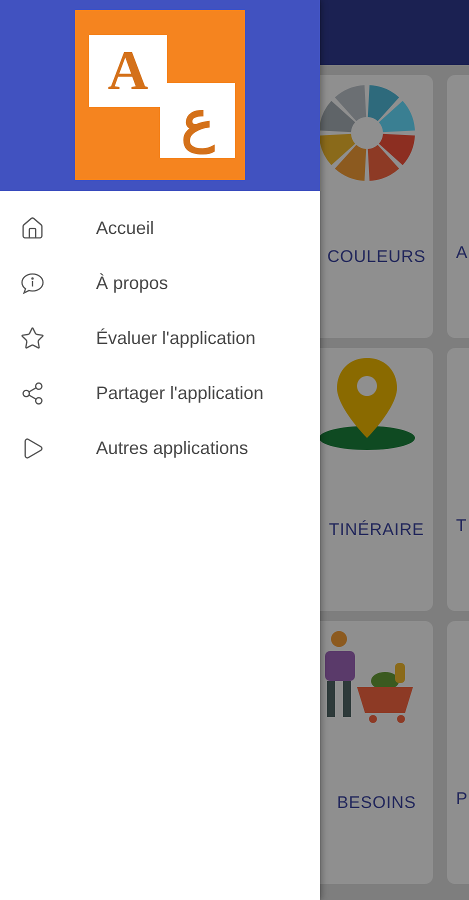  Describe the element at coordinates (368, 133) in the screenshot. I see `color-wheel-icon` at that location.